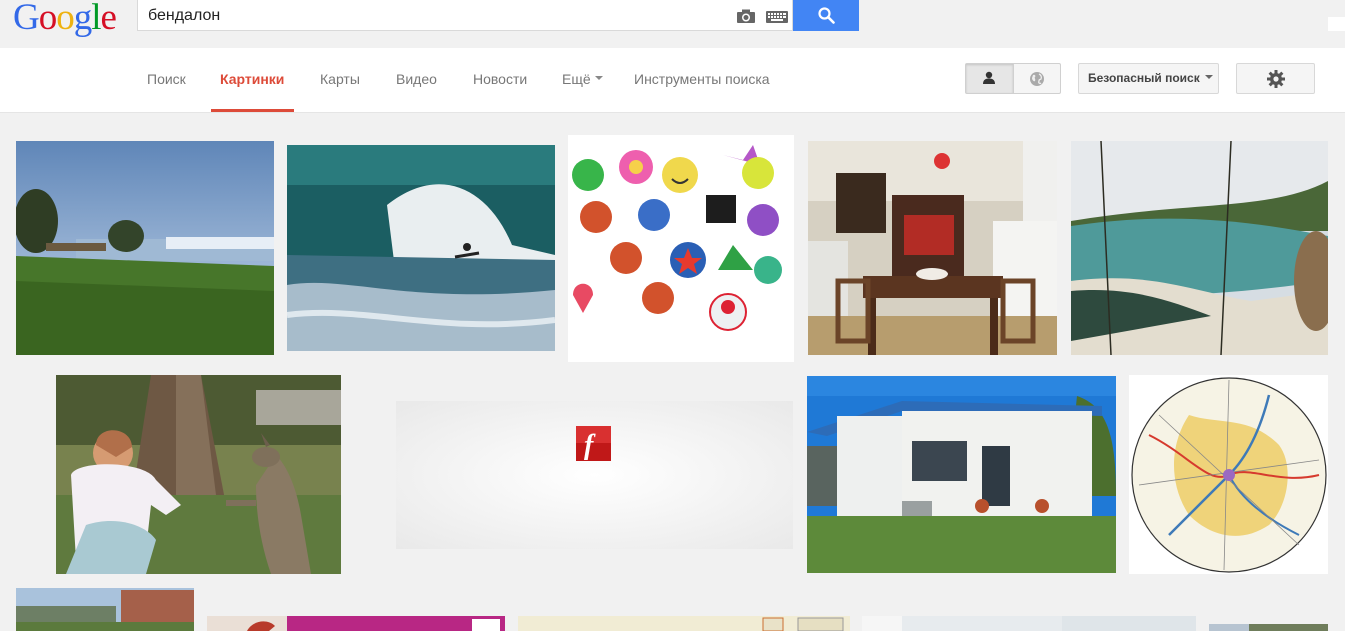 The height and width of the screenshot is (631, 1345). I want to click on logo-letter: l, so click(96, 19).